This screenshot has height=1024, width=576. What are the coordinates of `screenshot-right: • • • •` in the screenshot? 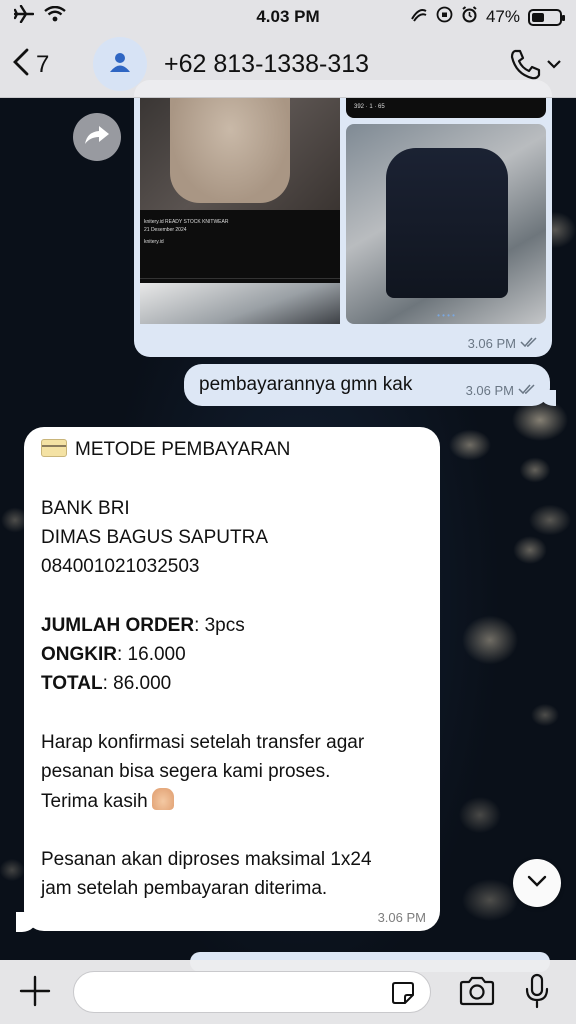 It's located at (446, 224).